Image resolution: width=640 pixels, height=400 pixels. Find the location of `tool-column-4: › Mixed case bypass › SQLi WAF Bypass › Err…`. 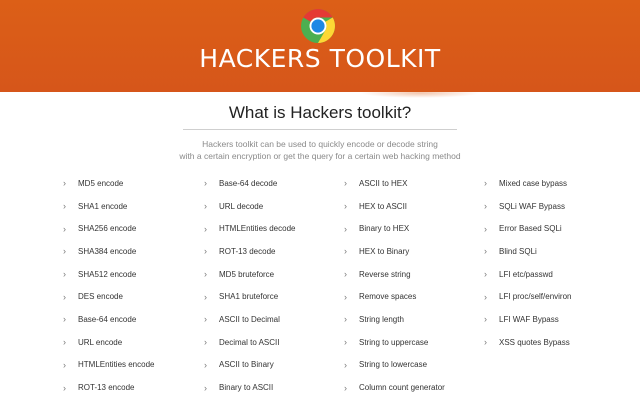

tool-column-4: › Mixed case bypass › SQLi WAF Bypass › Err… is located at coordinates (559, 263).